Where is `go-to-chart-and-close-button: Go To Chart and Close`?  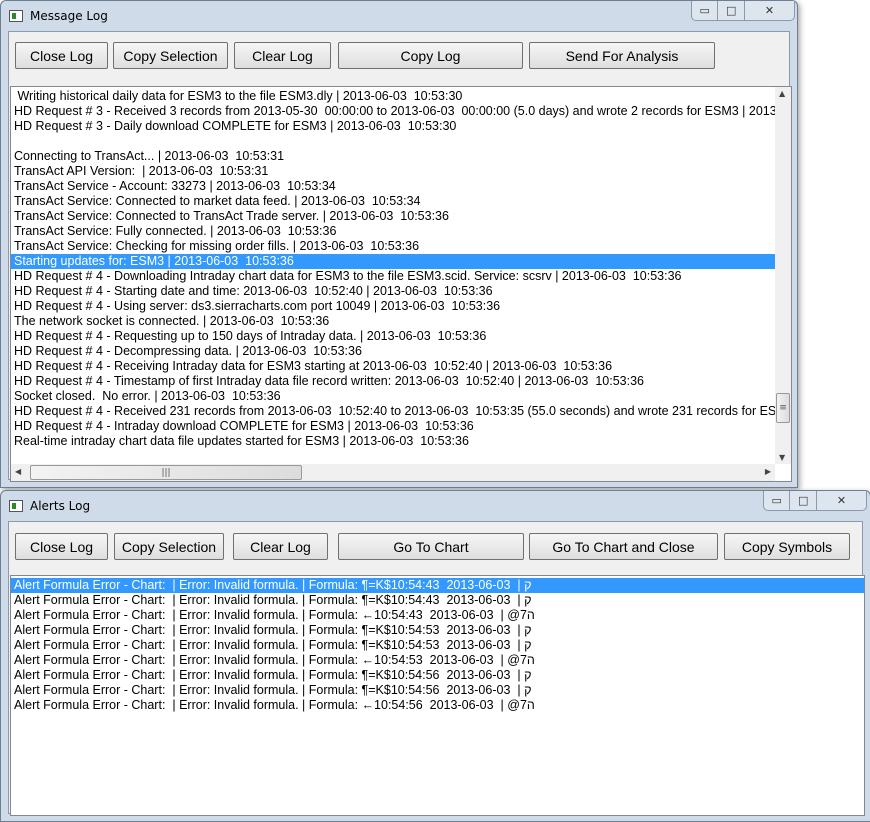
go-to-chart-and-close-button: Go To Chart and Close is located at coordinates (623, 546).